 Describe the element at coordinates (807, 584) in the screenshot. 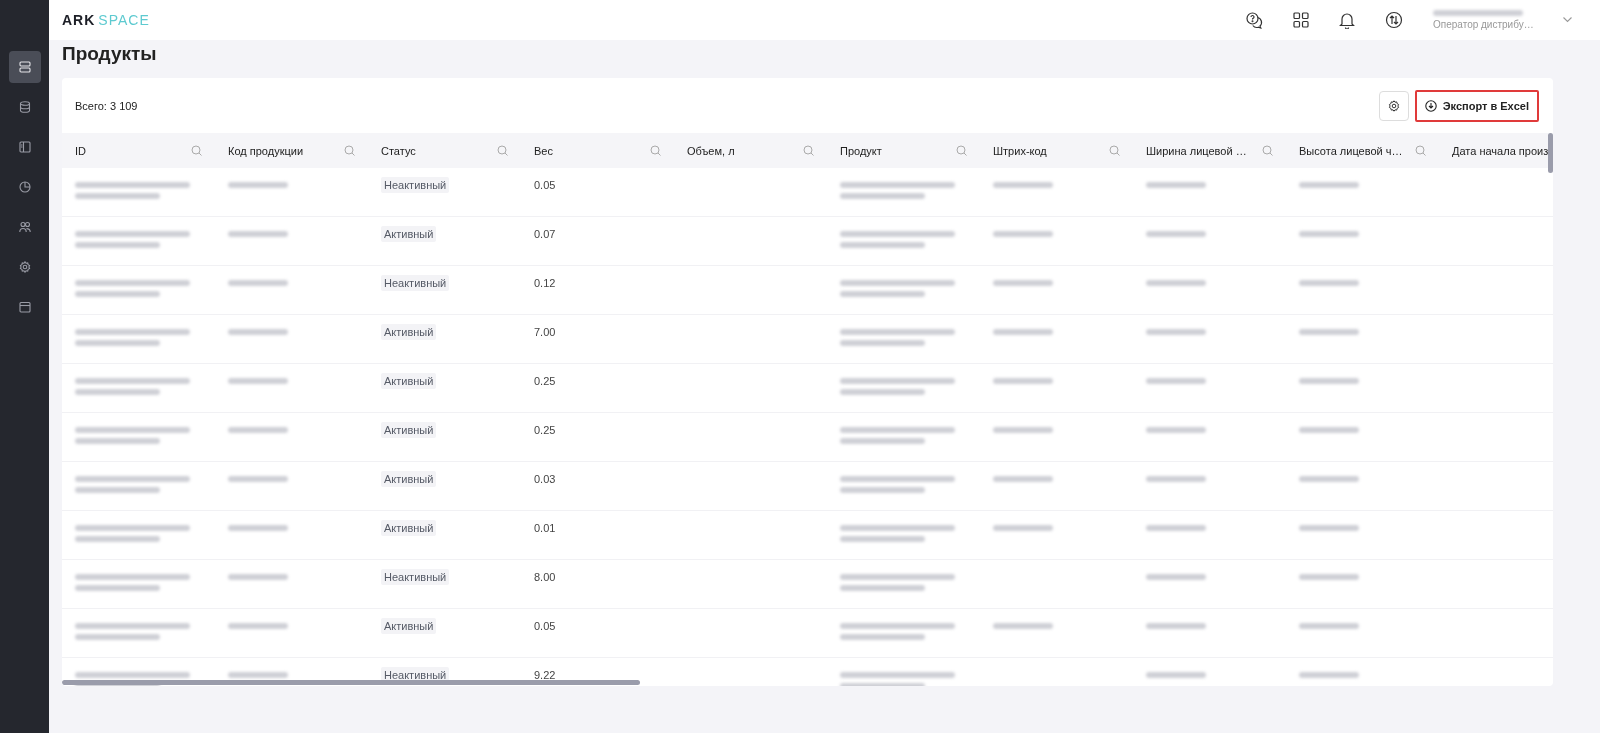

I see `table-row: Неактивный 8.00` at that location.